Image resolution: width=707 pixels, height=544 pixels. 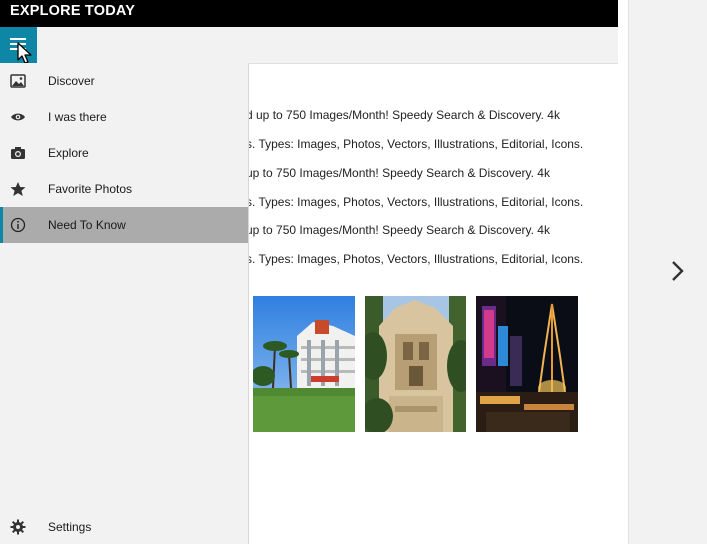 I want to click on star-icon, so click(x=18, y=189).